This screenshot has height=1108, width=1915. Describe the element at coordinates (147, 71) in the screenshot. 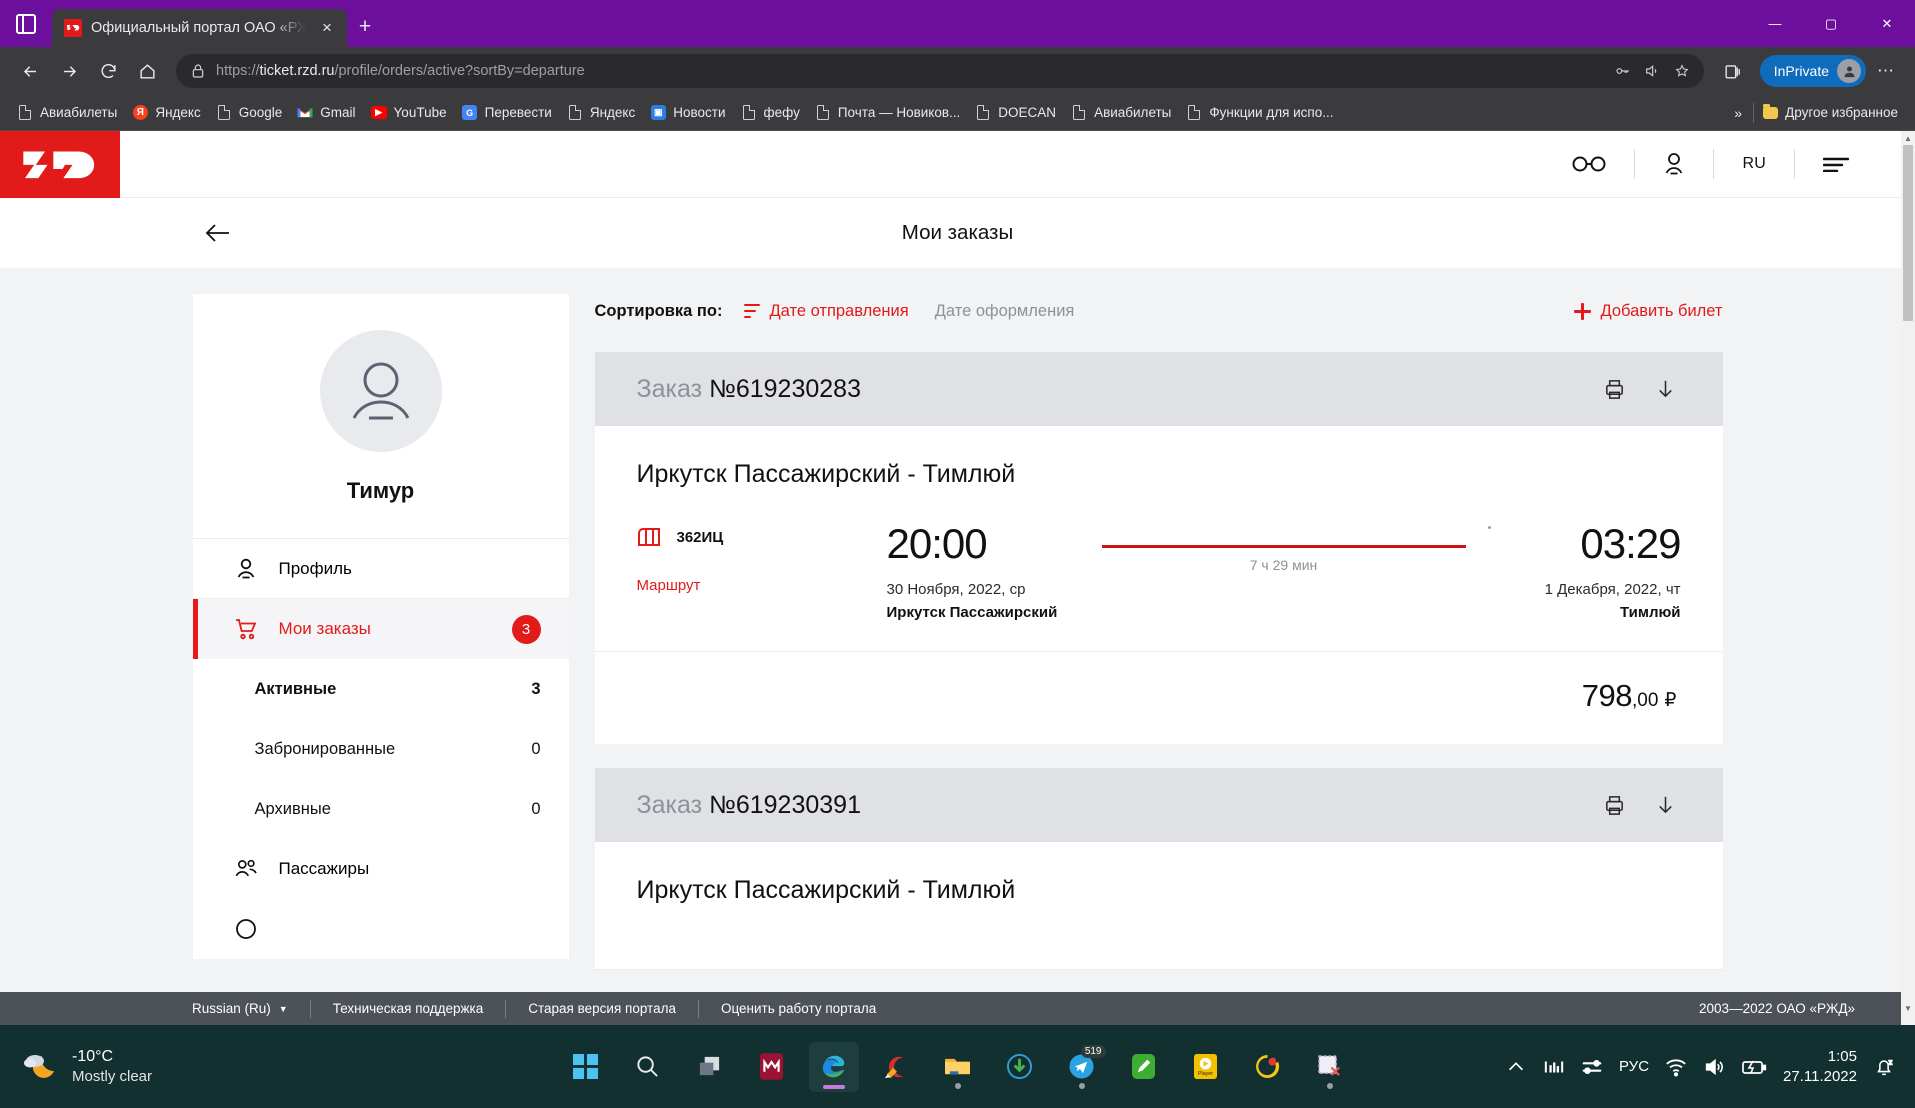

I see `home-icon` at that location.